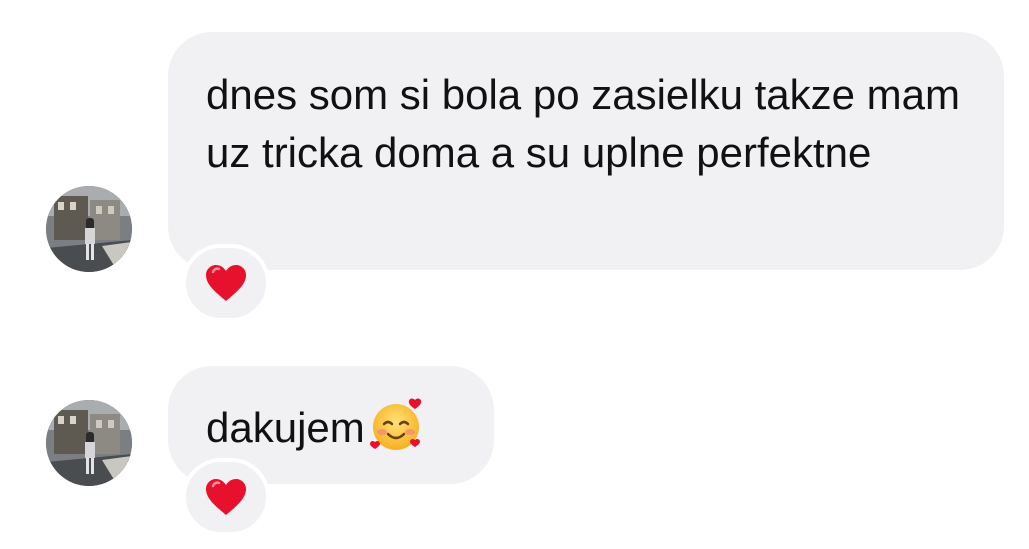 Image resolution: width=1029 pixels, height=549 pixels. I want to click on smiling-face-with-hearts-icon, so click(395, 424).